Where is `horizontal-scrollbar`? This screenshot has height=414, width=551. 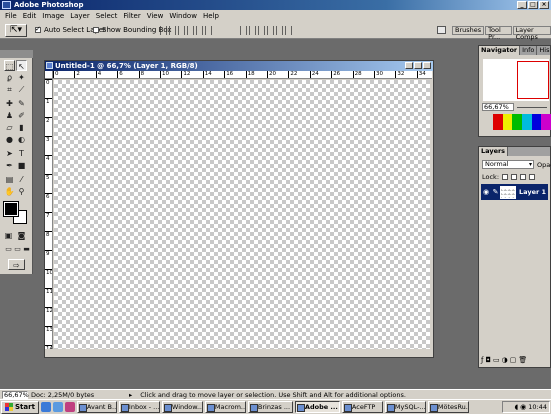
horizontal-scrollbar is located at coordinates (239, 353).